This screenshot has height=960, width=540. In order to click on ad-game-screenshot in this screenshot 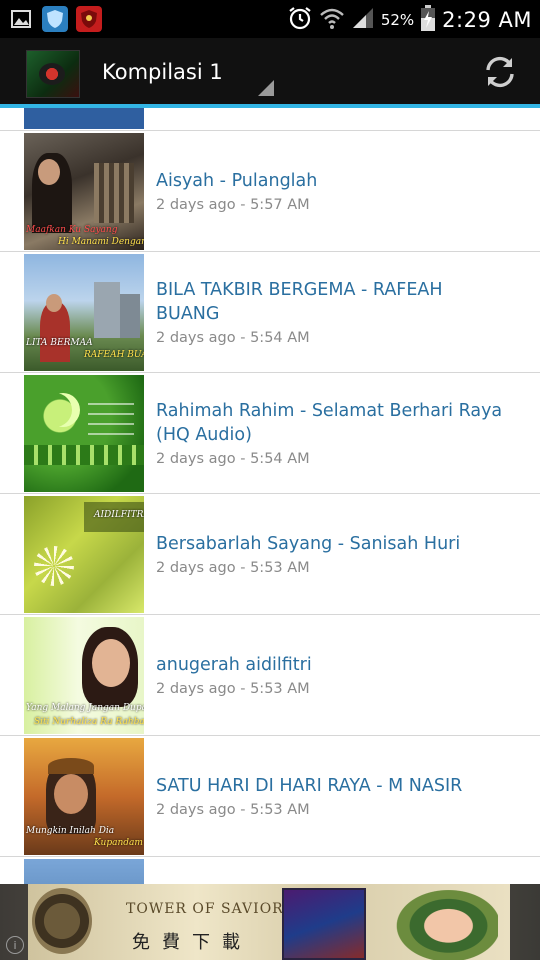, I will do `click(324, 924)`.